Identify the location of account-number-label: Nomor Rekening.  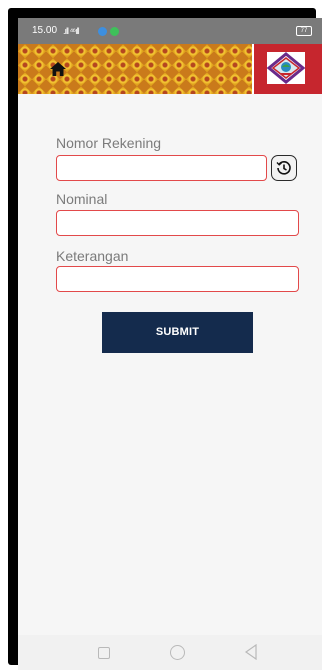
(109, 143).